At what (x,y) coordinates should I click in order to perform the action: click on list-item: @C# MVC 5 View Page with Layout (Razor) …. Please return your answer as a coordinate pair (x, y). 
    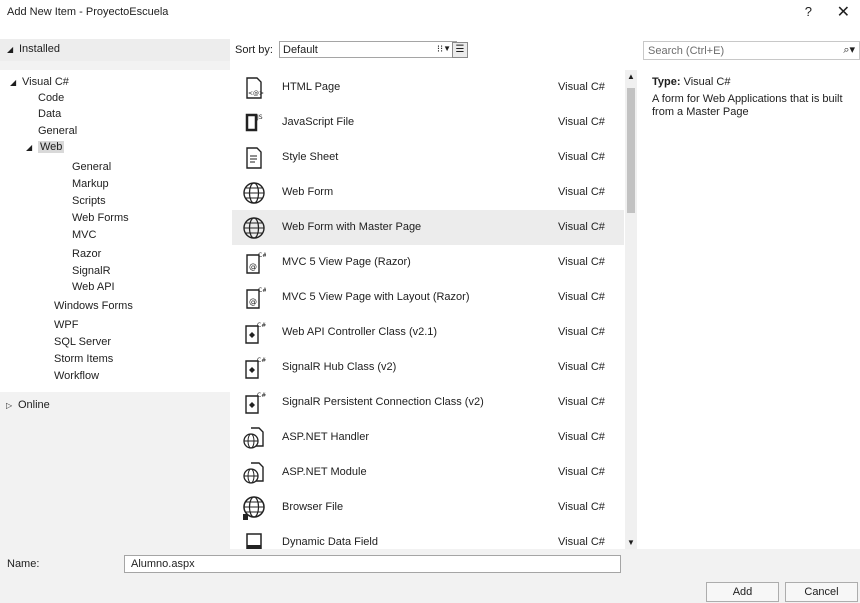
    Looking at the image, I should click on (428, 297).